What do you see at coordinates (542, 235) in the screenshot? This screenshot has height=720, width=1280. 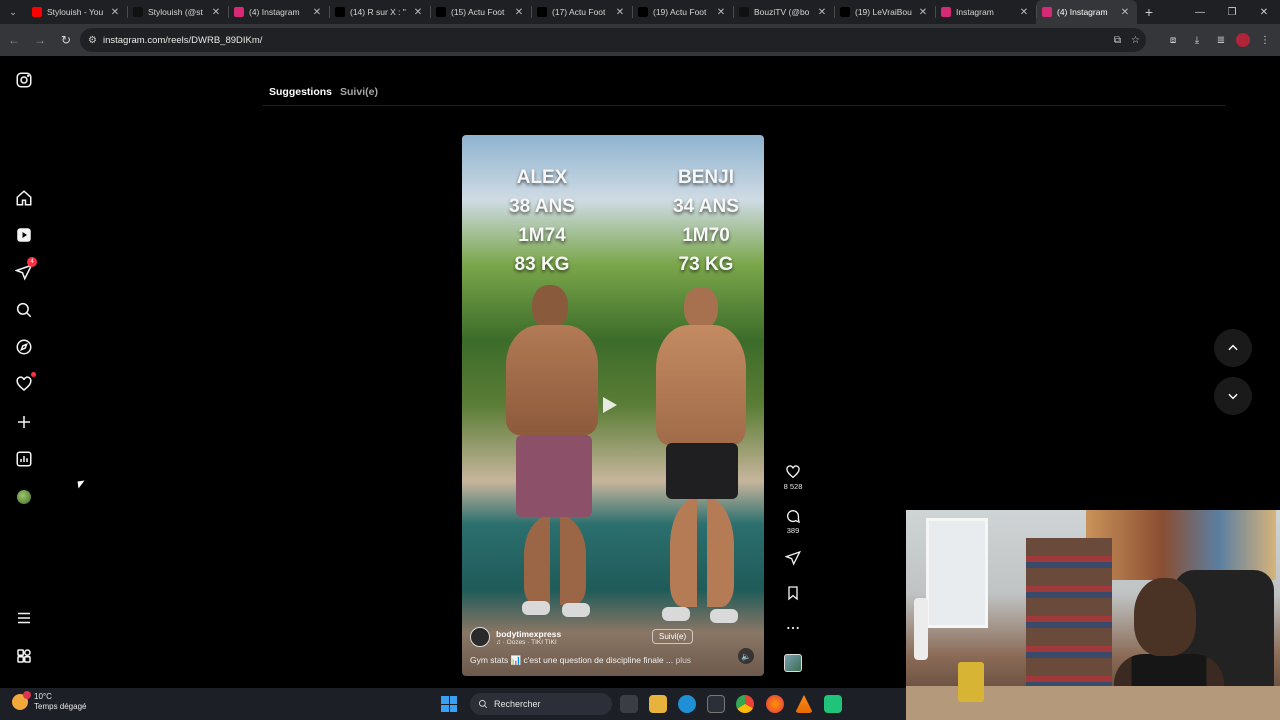 I see `left-person-height: 1M74` at bounding box center [542, 235].